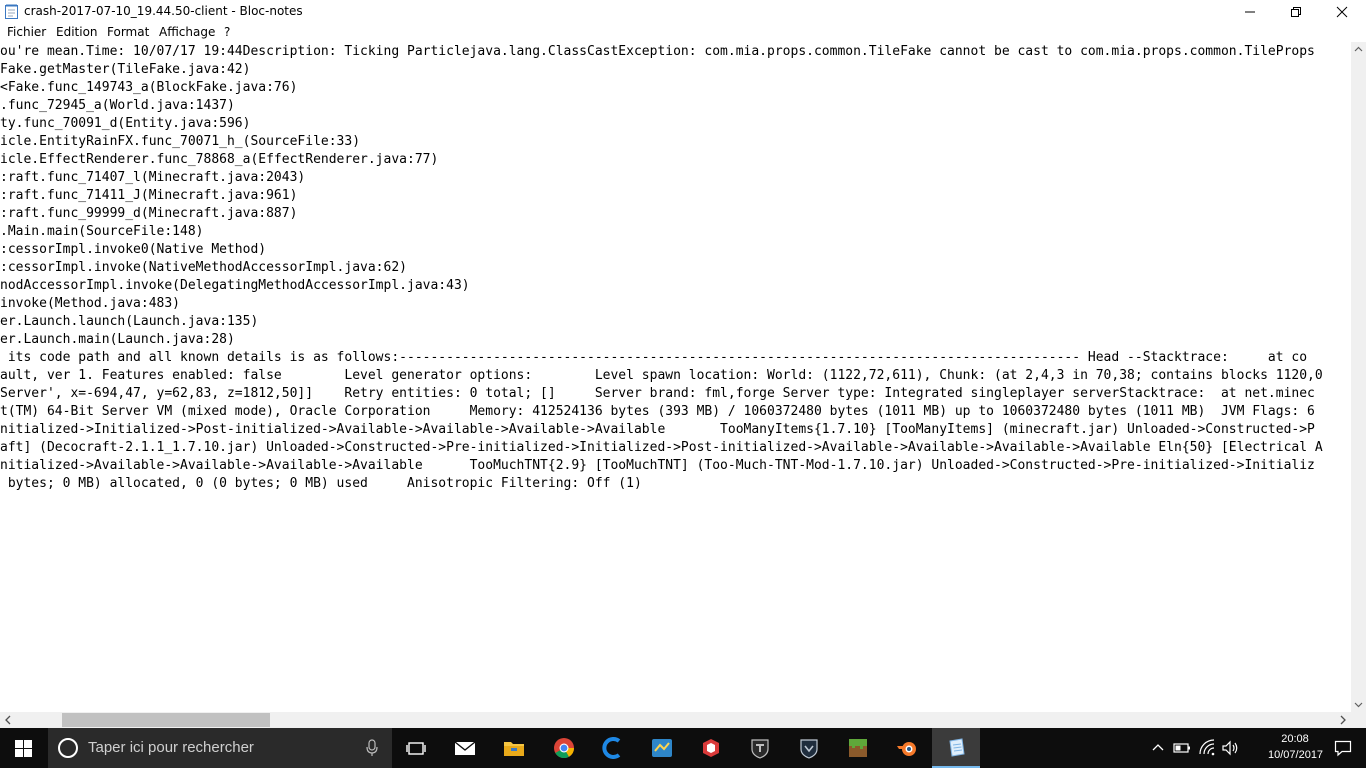  Describe the element at coordinates (125, 69) in the screenshot. I see `text-line: Fake.getMaster(TileFake.java:42)` at that location.